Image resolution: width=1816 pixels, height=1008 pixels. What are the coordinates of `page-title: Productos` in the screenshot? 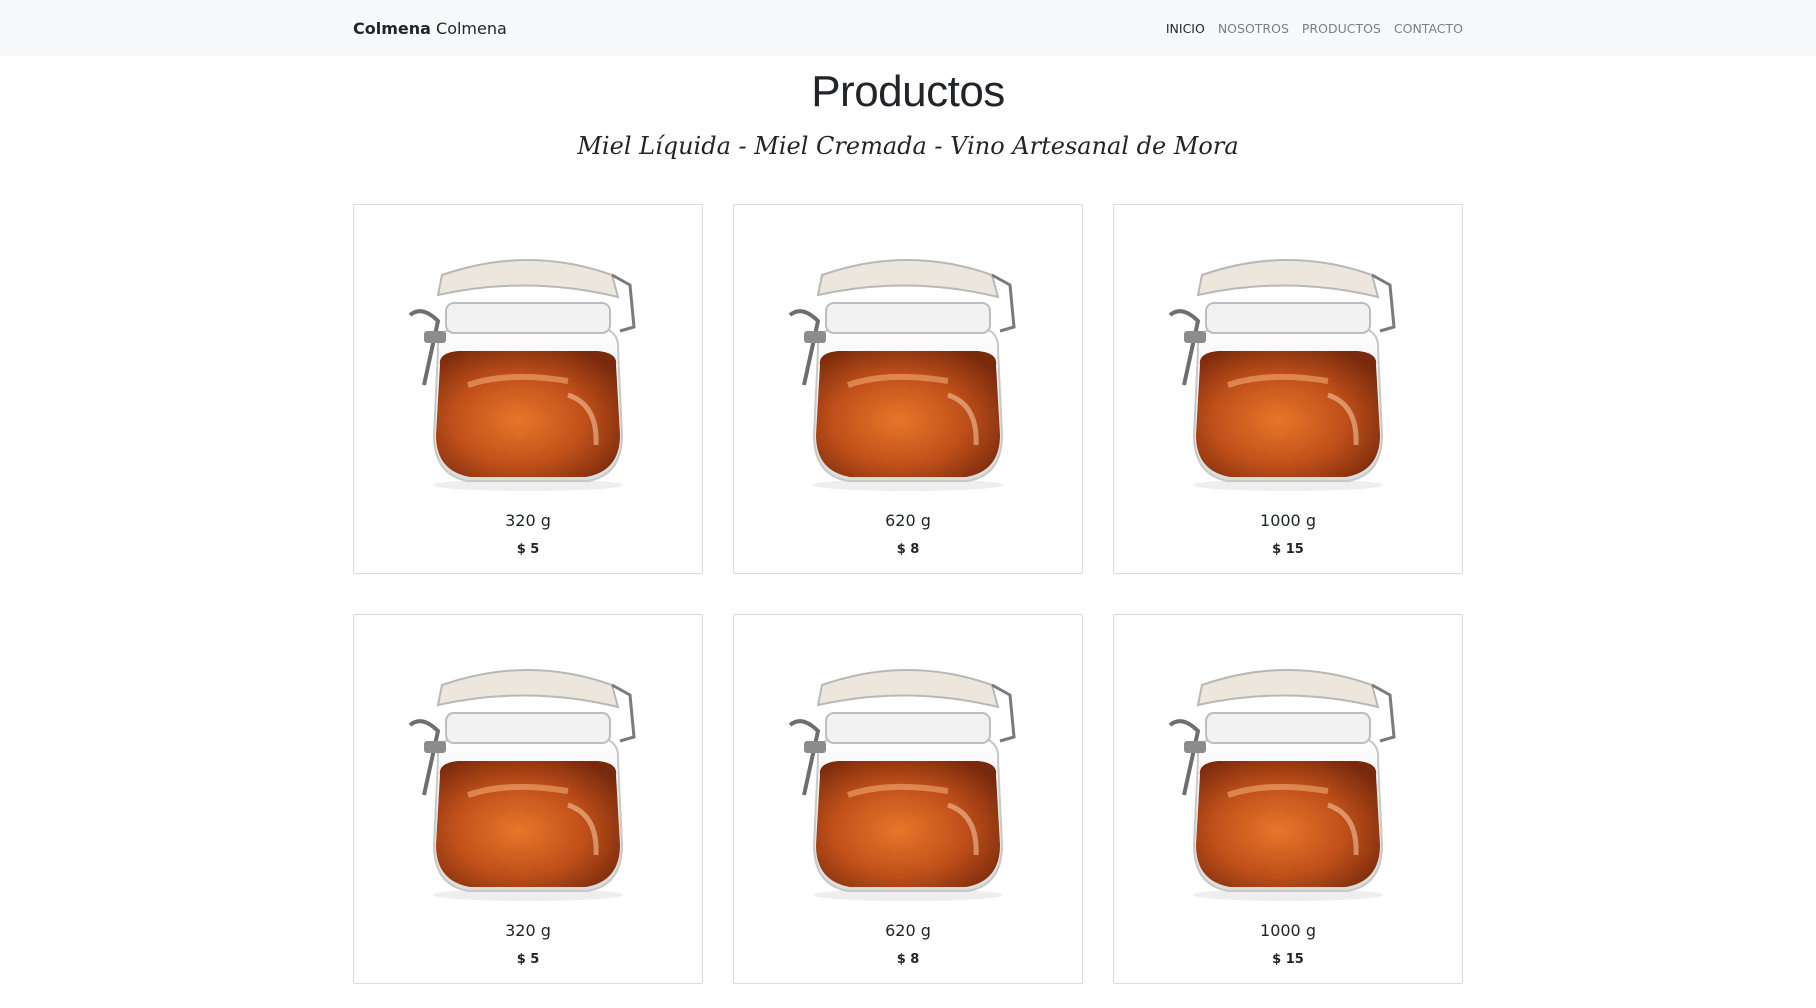 It's located at (908, 91).